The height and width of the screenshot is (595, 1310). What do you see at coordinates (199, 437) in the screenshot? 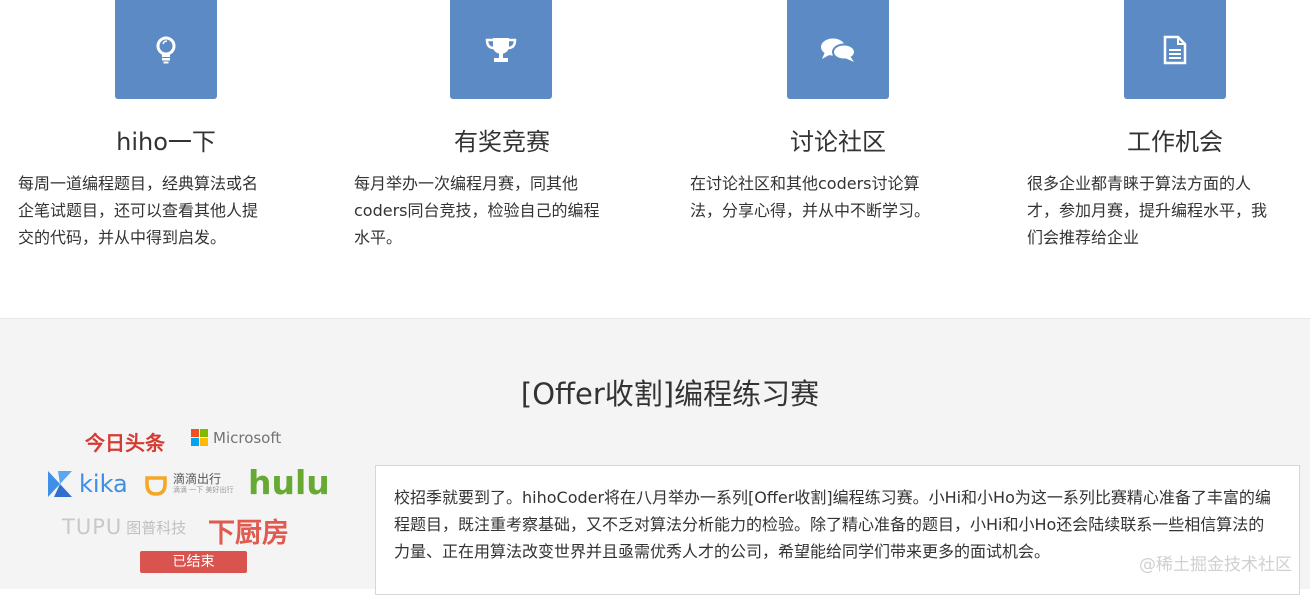
I see `microsoft-icon` at bounding box center [199, 437].